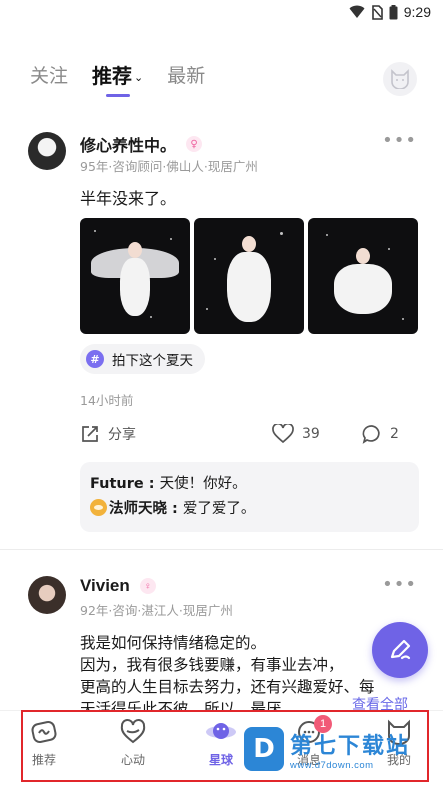  I want to click on share-icon, so click(90, 434).